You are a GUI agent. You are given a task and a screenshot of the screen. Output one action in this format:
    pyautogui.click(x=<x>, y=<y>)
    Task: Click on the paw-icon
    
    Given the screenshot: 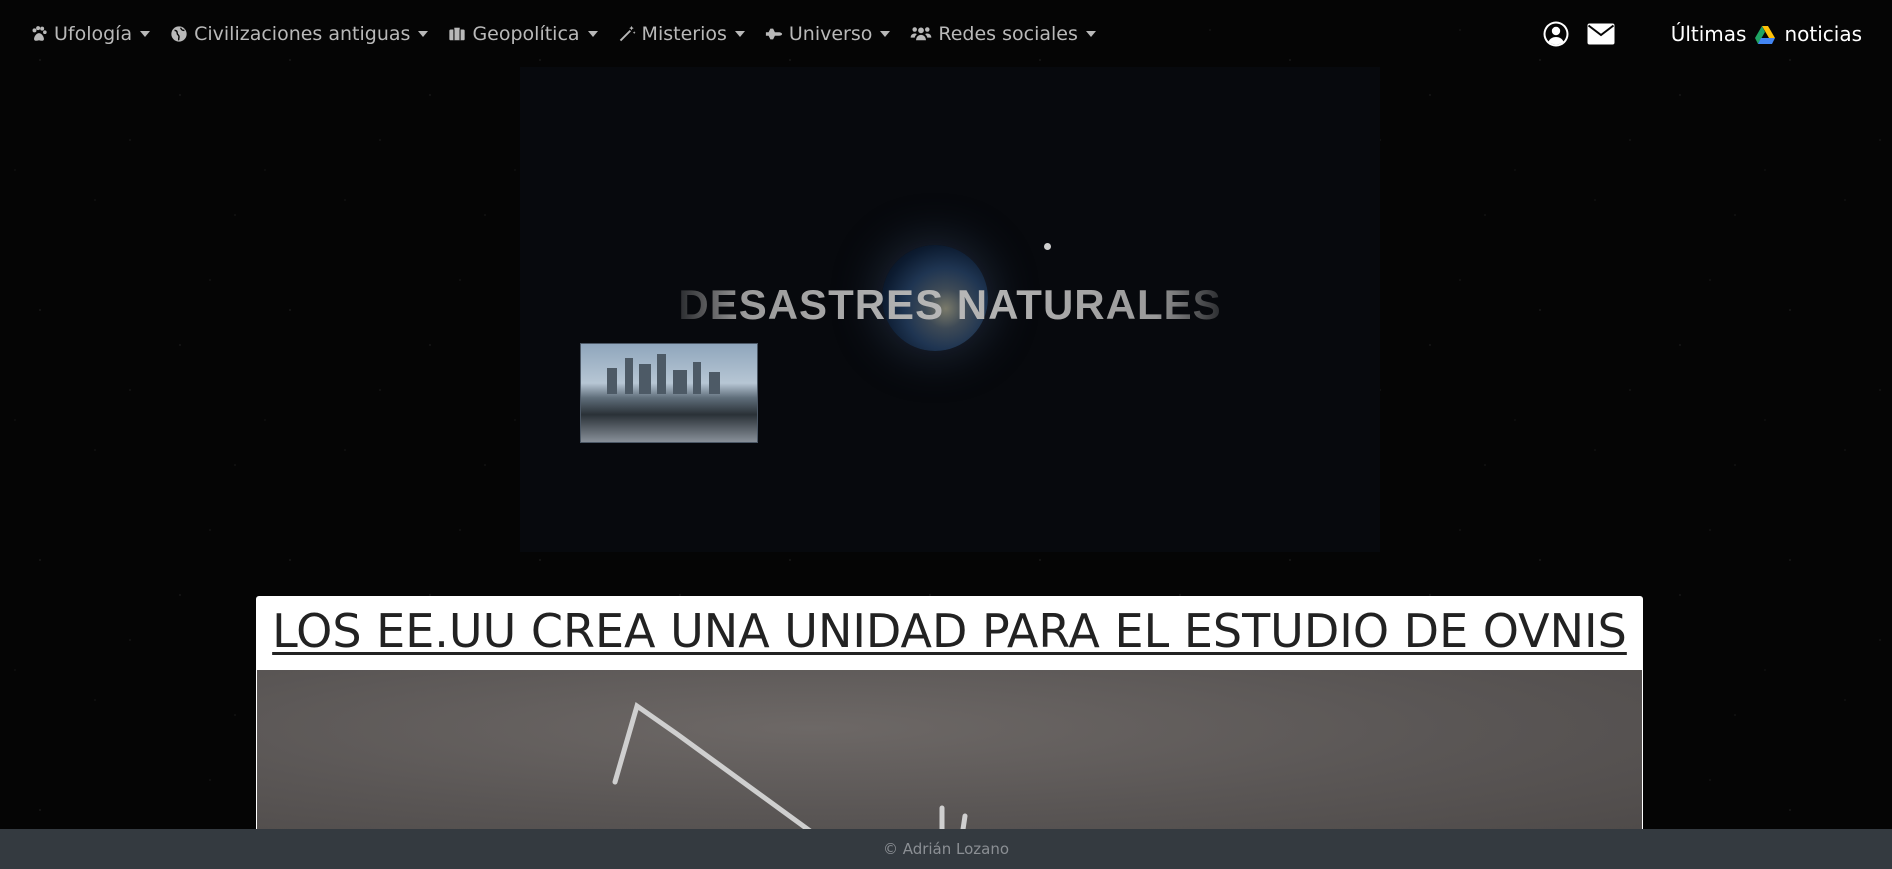 What is the action you would take?
    pyautogui.click(x=39, y=34)
    